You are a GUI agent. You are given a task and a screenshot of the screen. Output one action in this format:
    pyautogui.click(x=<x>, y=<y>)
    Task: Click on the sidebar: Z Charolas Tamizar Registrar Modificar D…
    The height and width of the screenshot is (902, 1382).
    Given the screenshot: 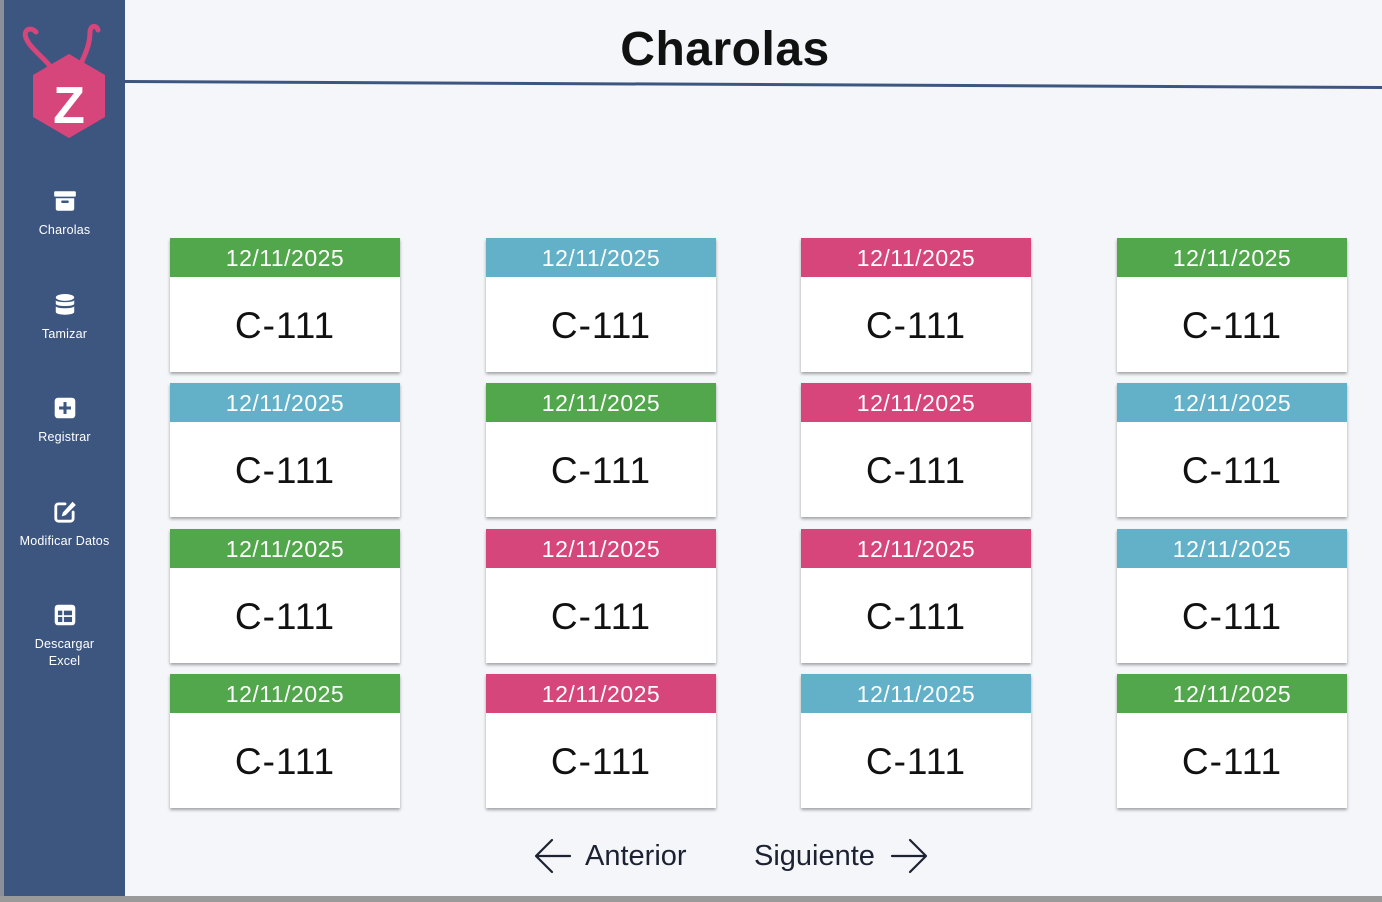 What is the action you would take?
    pyautogui.click(x=64, y=448)
    